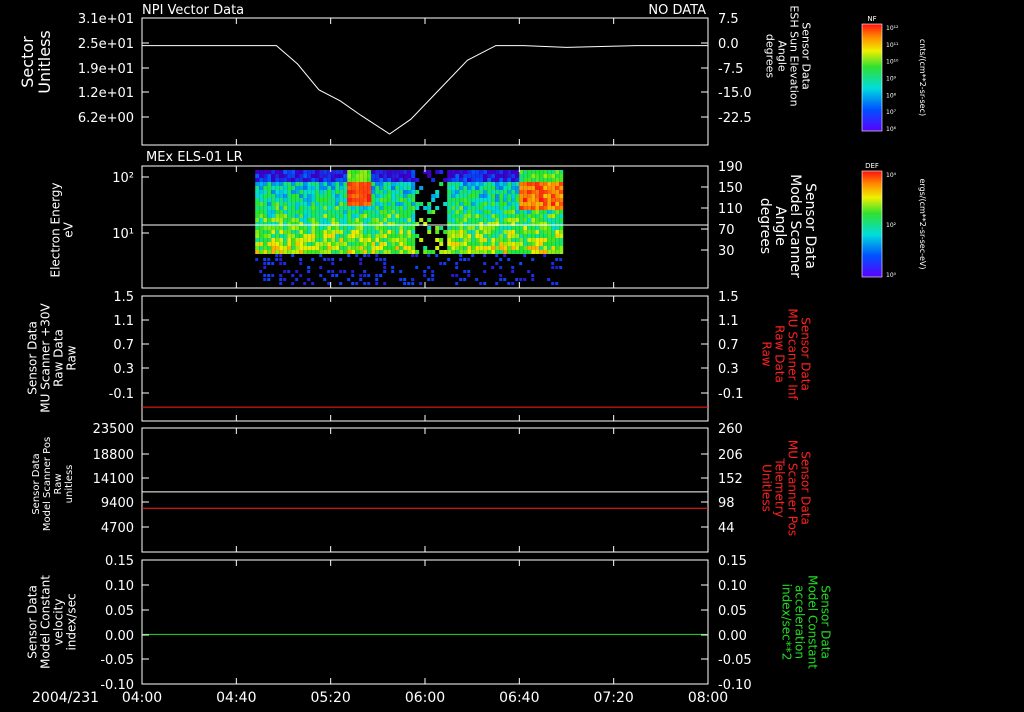  Describe the element at coordinates (726, 251) in the screenshot. I see `right-tick-label: 30` at that location.